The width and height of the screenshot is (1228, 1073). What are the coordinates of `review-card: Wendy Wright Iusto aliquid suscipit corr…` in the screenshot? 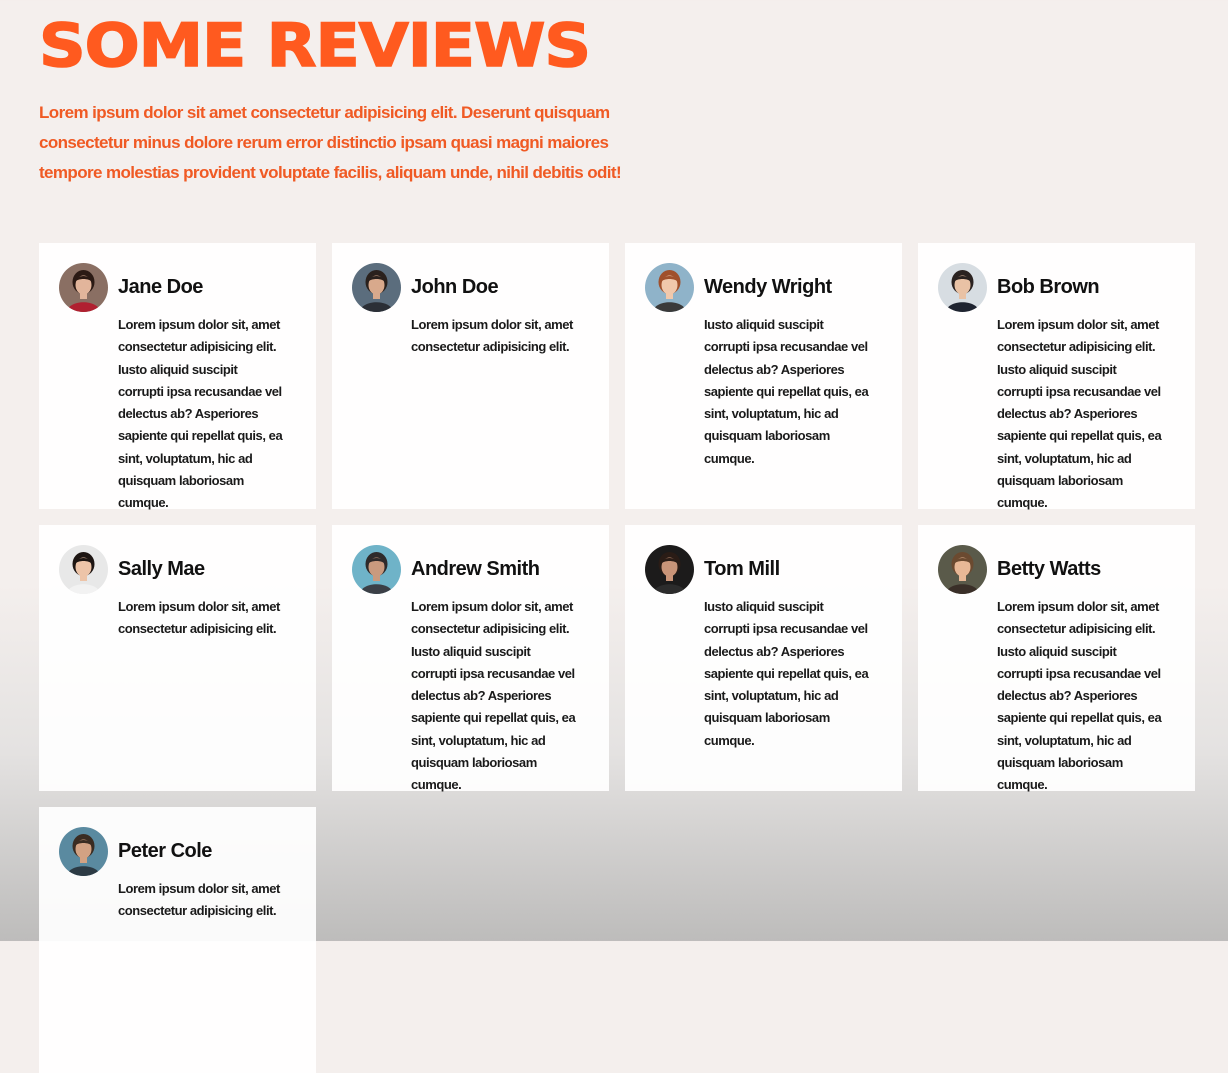 It's located at (763, 376).